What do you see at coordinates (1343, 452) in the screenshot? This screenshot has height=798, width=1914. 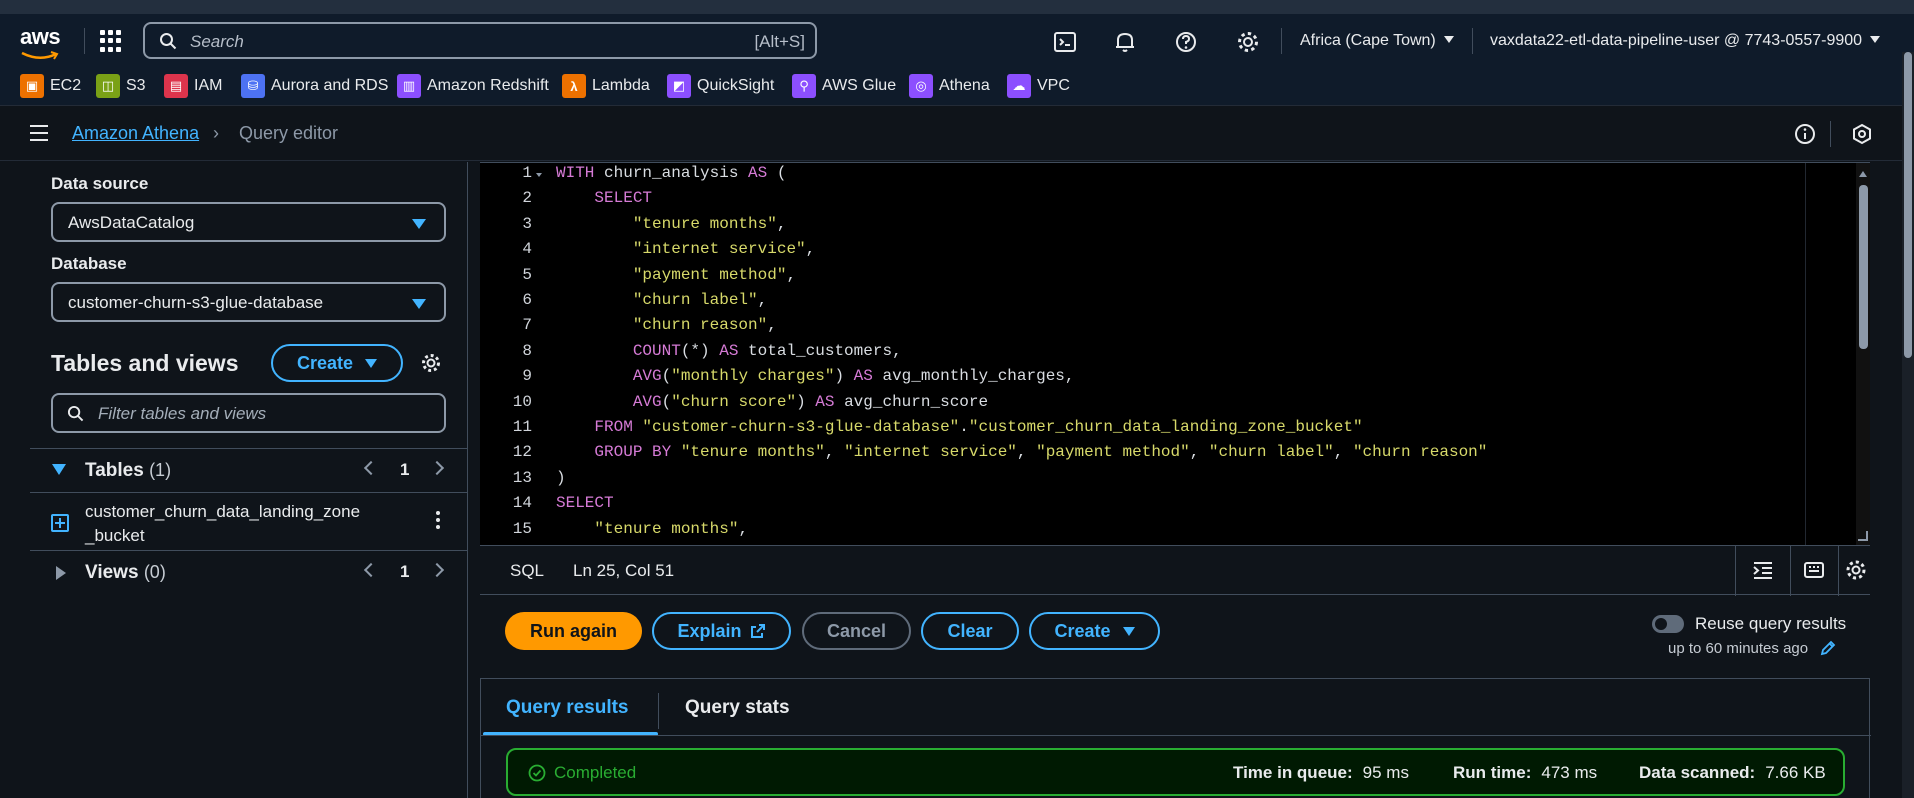 I see `code-token: ,` at bounding box center [1343, 452].